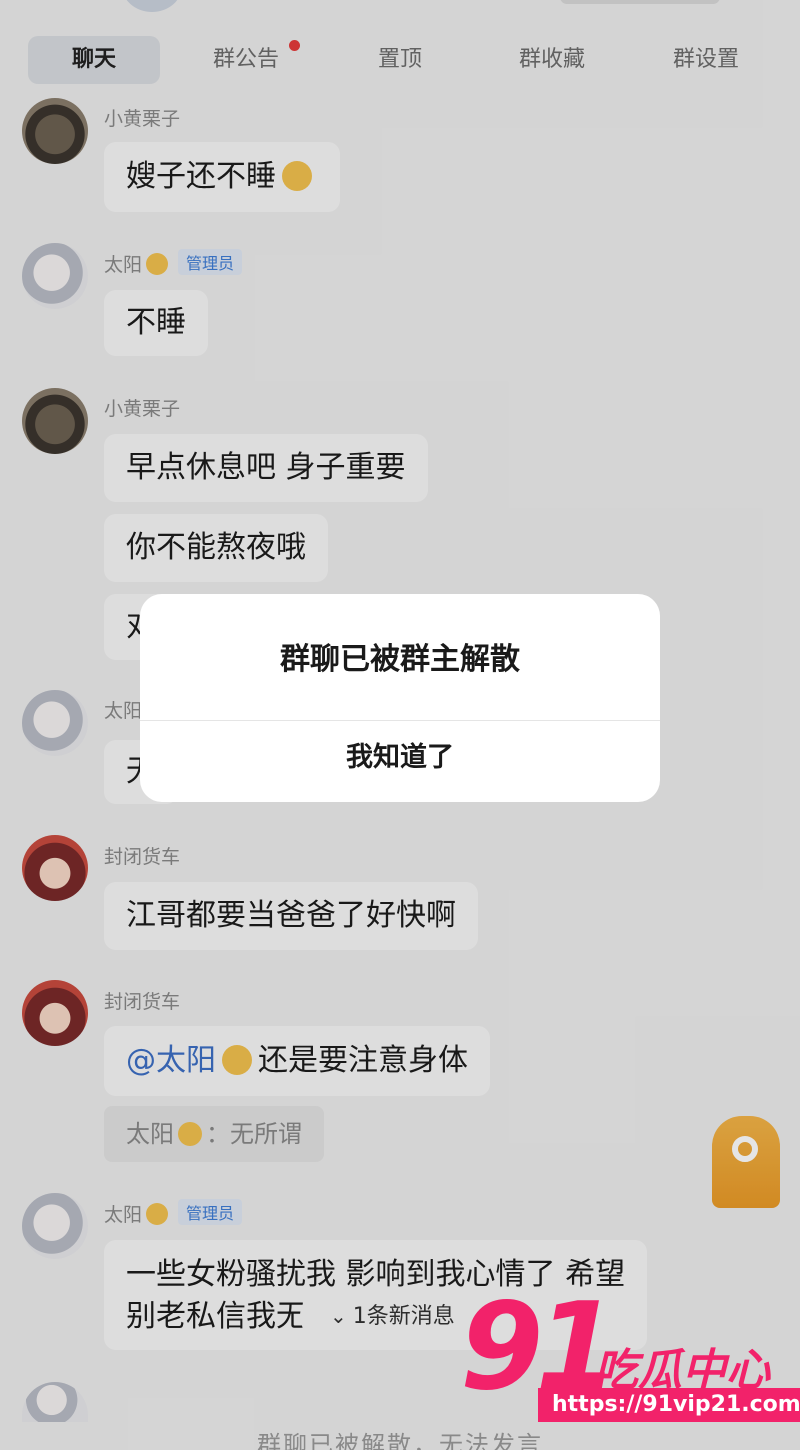 Image resolution: width=800 pixels, height=1450 pixels. What do you see at coordinates (400, 698) in the screenshot?
I see `disband-dialog: 群聊已被群主解散 我知道了` at bounding box center [400, 698].